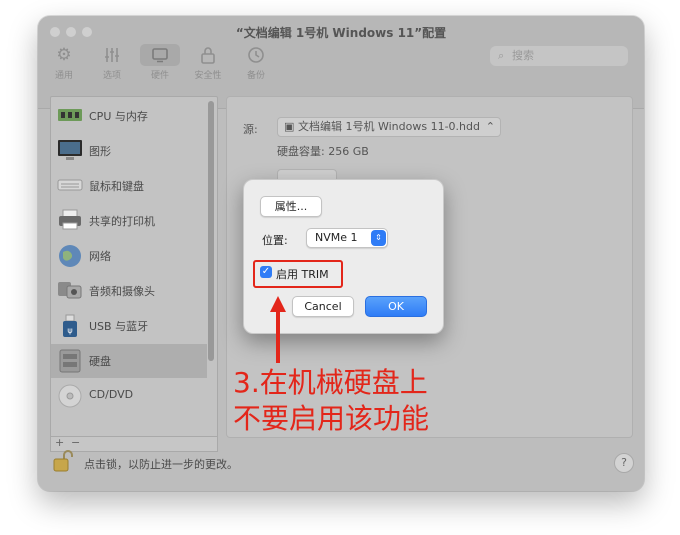 This screenshot has width=680, height=535. I want to click on location-label: 位置:, so click(275, 240).